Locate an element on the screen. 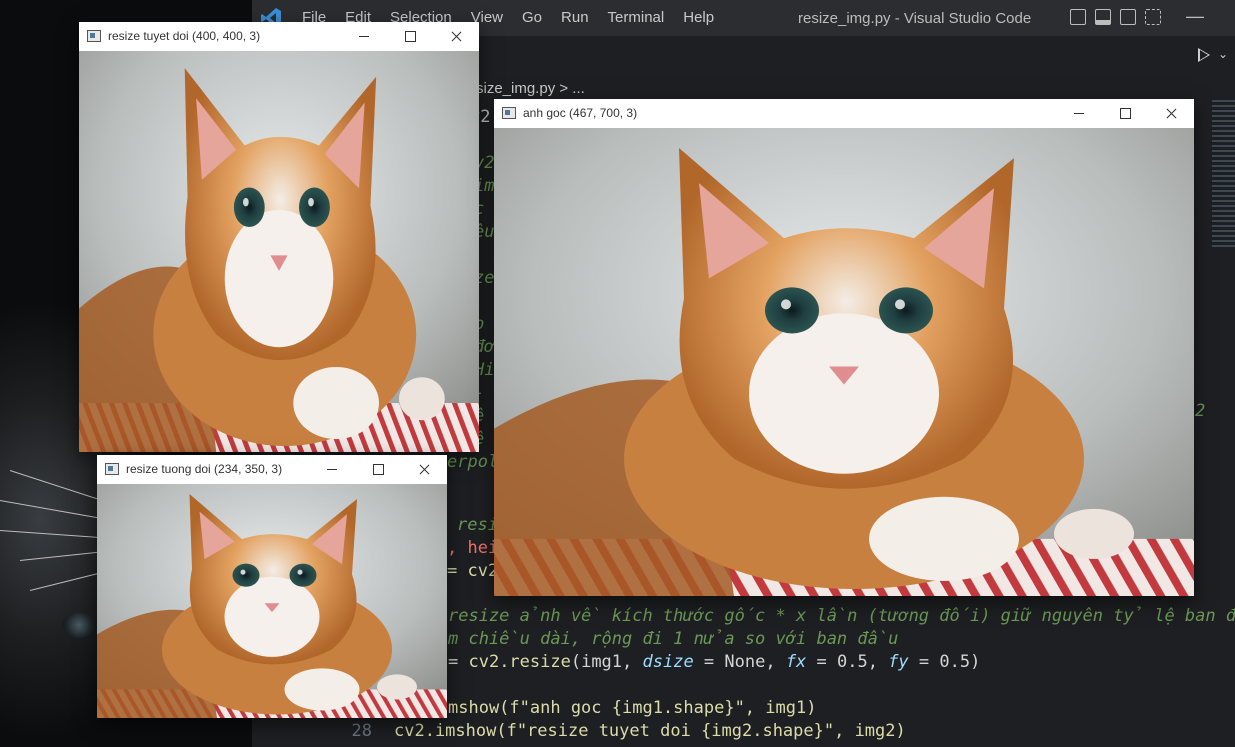  minimap is located at coordinates (1223, 175).